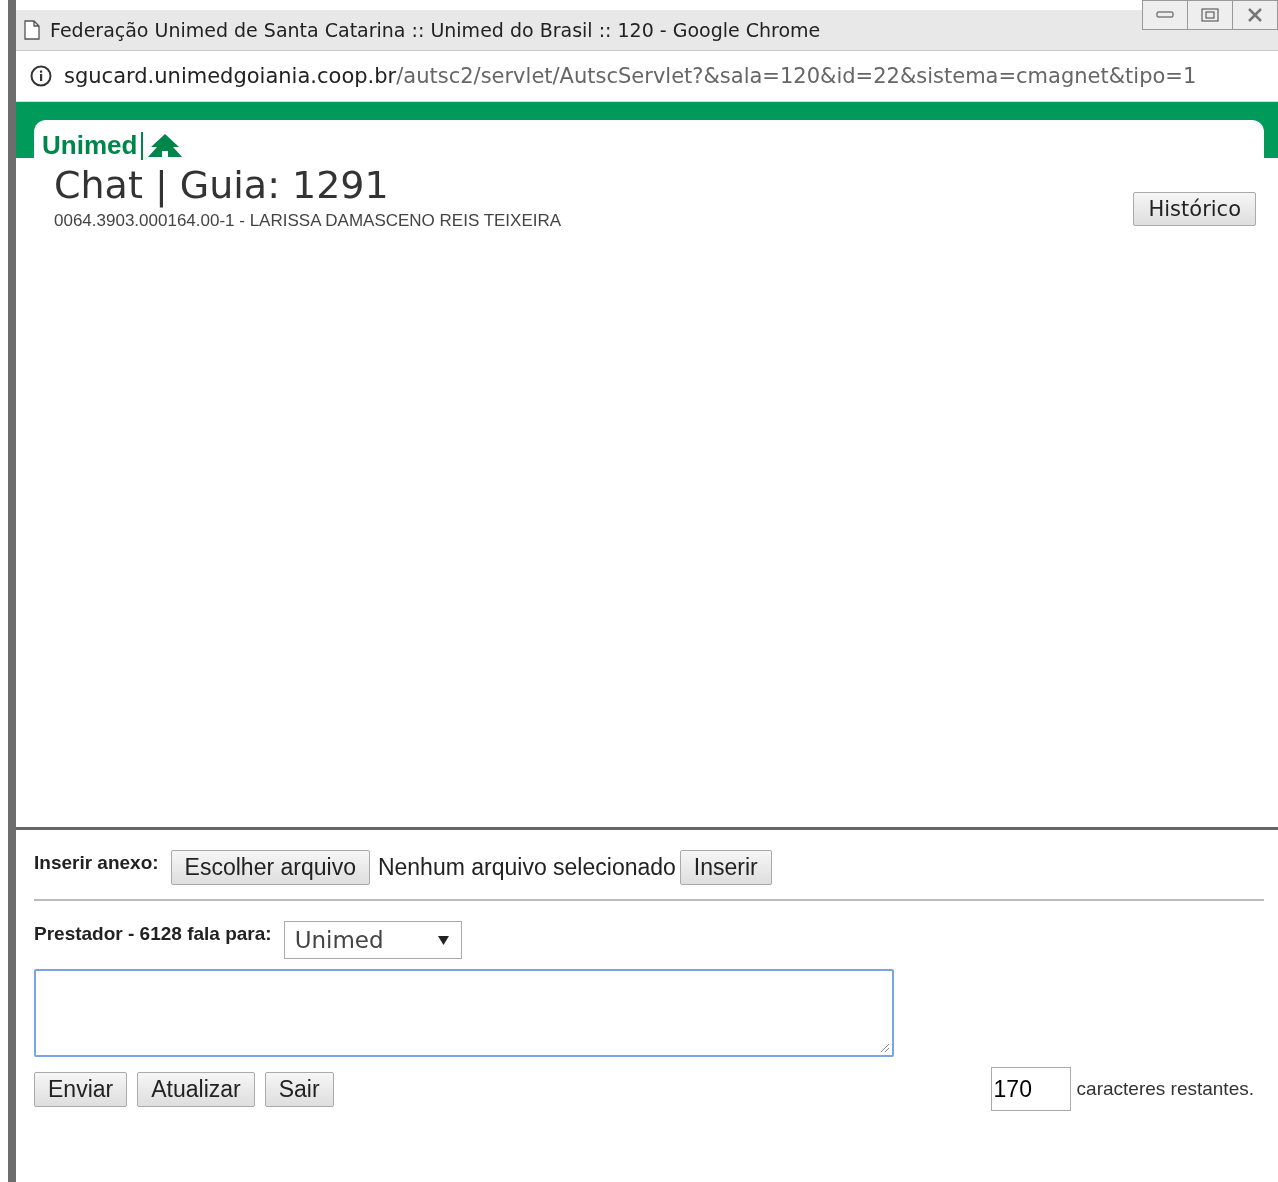  I want to click on recipient-label: Prestador - 6128 fala para:, so click(153, 934).